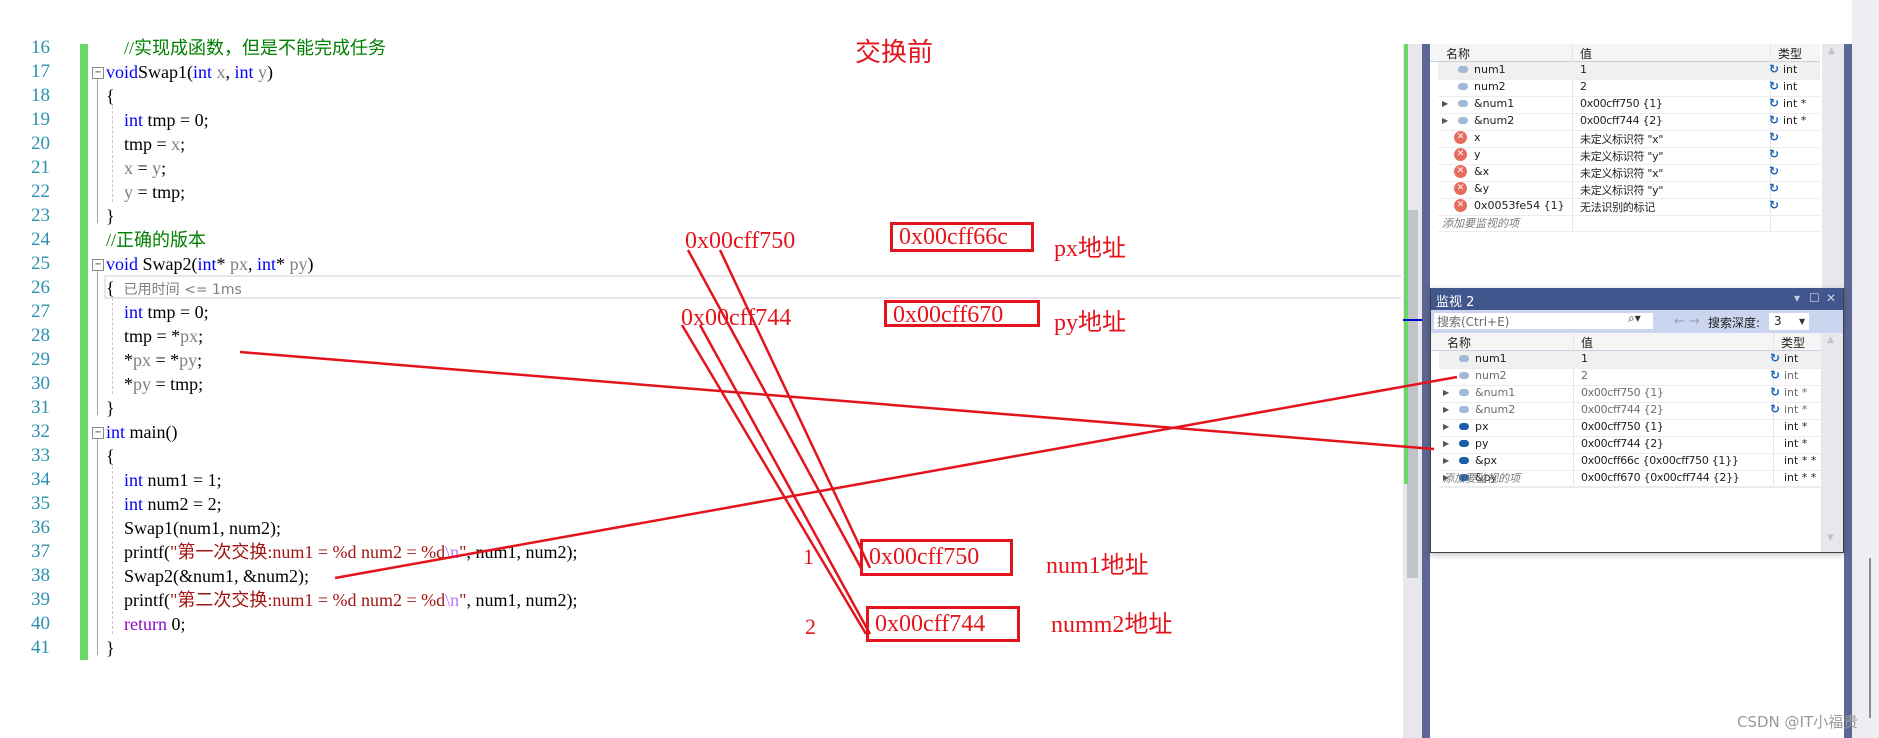 The height and width of the screenshot is (738, 1879). Describe the element at coordinates (1694, 321) in the screenshot. I see `search-forward-arrow-icon: →` at that location.